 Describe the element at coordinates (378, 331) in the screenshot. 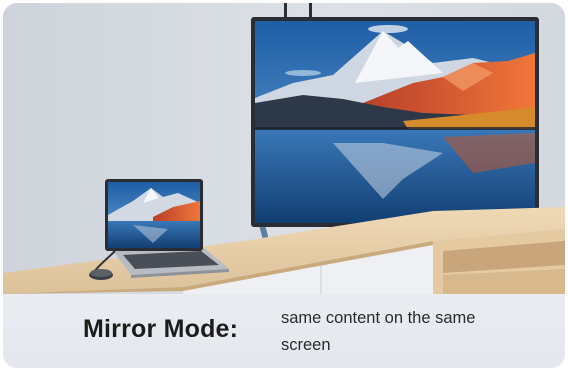

I see `mode-description: same content on the same screen` at that location.